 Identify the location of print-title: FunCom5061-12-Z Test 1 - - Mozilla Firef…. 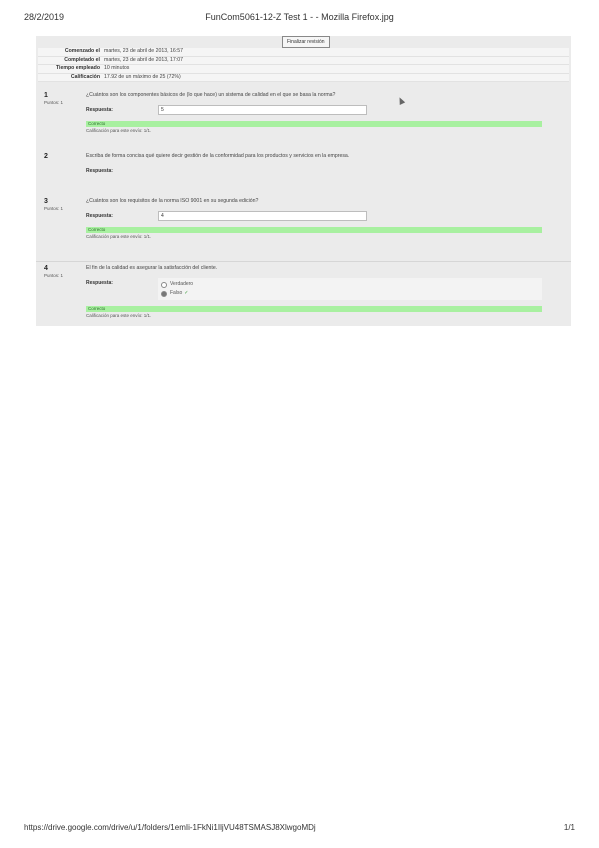
(299, 17).